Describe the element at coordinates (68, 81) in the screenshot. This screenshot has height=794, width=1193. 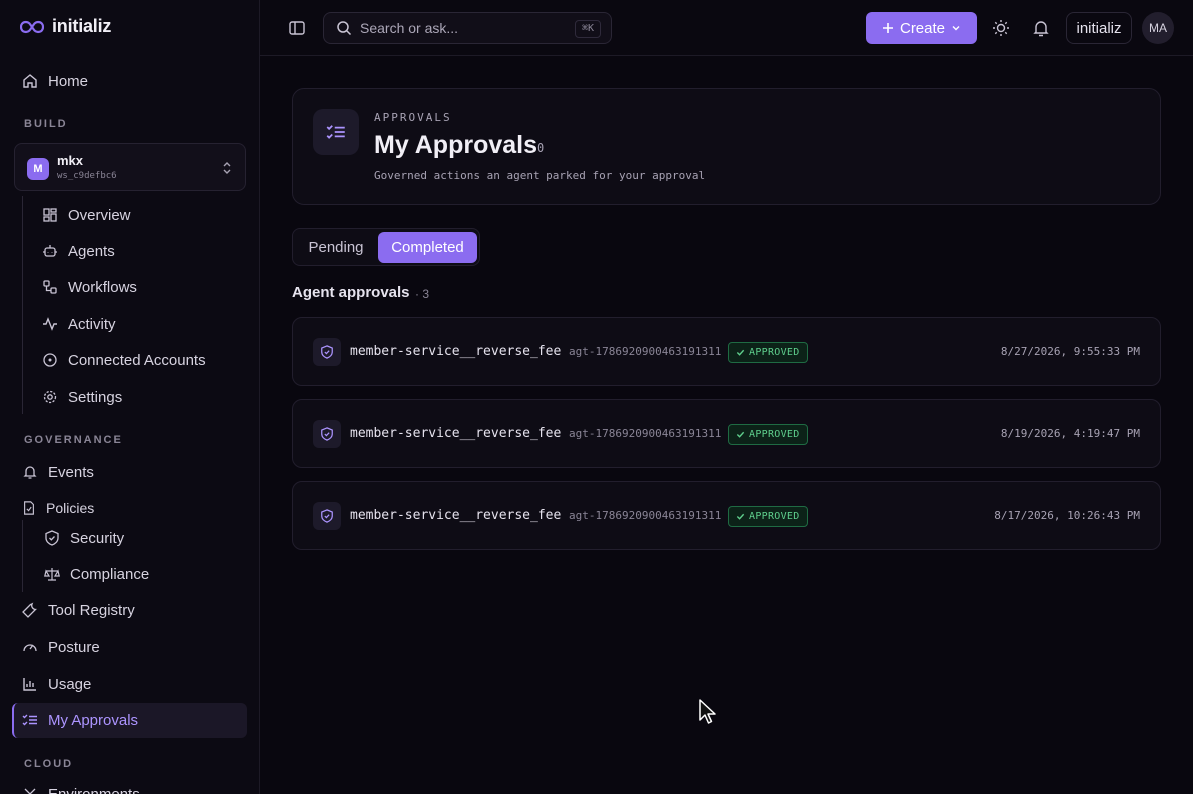
I see `sidebar-item-label: Home` at that location.